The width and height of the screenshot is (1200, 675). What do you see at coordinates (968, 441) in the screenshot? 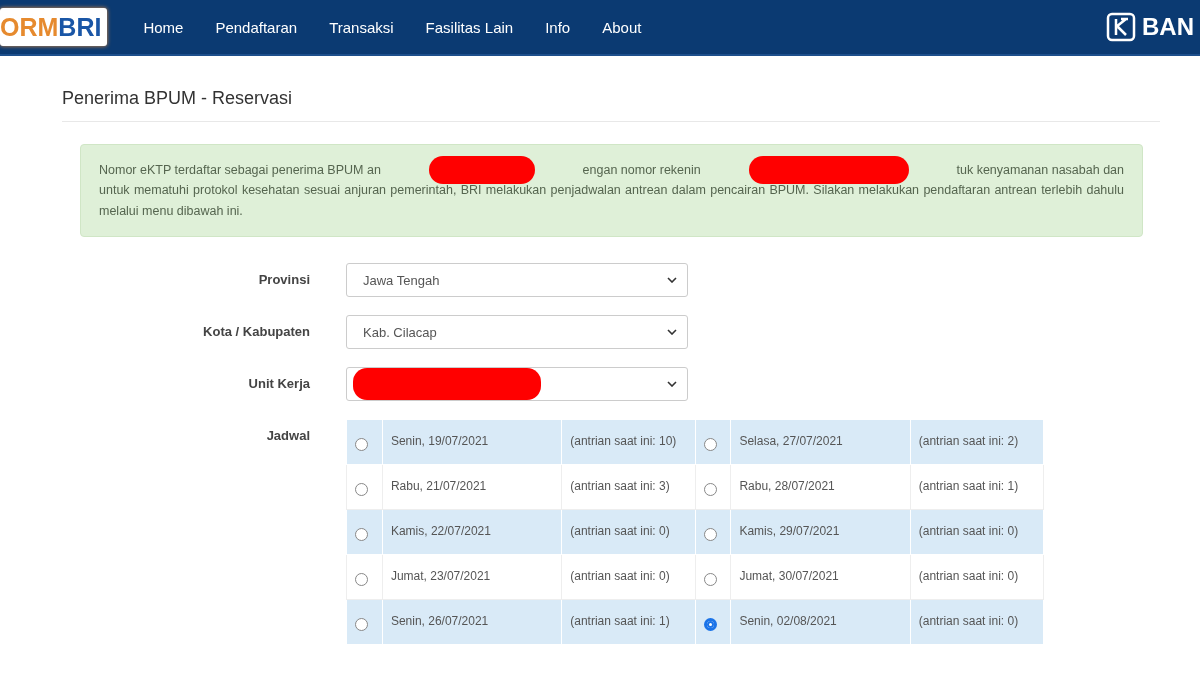
I see `queue-text: (antrian saat ini: 2)` at bounding box center [968, 441].